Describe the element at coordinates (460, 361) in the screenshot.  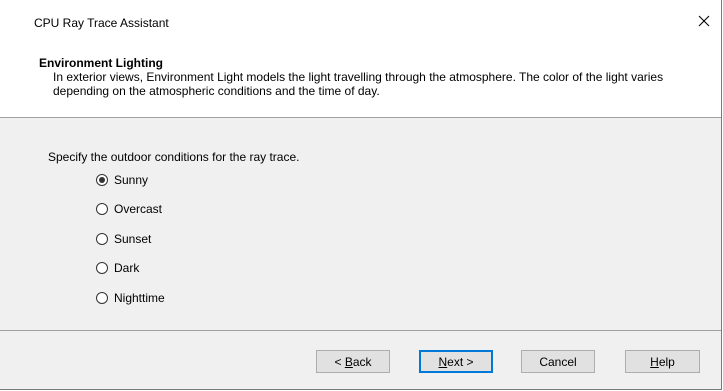
I see `next-button-rest: ext >` at that location.